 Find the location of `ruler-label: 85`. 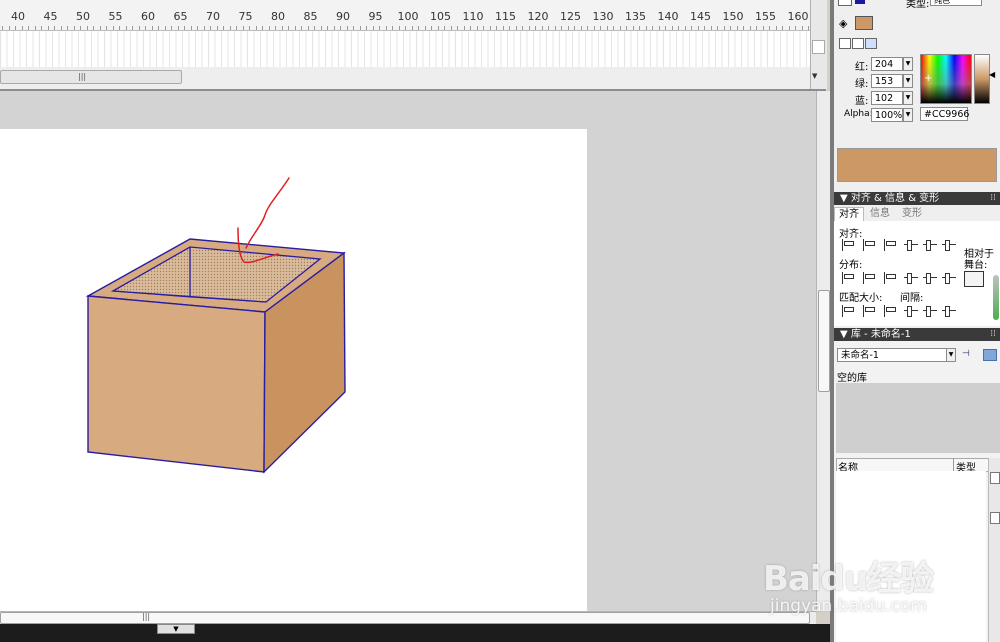

ruler-label: 85 is located at coordinates (310, 16).